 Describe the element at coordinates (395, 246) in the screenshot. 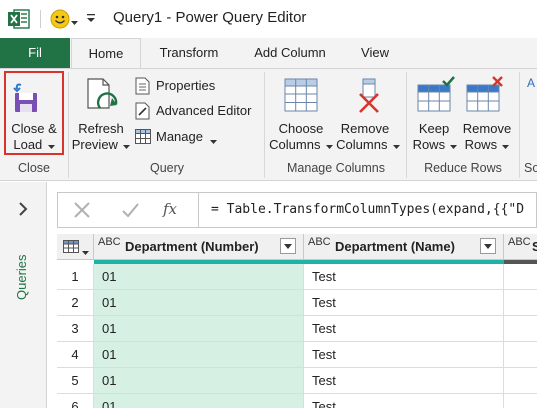

I see `column-name: Department (Name)` at that location.